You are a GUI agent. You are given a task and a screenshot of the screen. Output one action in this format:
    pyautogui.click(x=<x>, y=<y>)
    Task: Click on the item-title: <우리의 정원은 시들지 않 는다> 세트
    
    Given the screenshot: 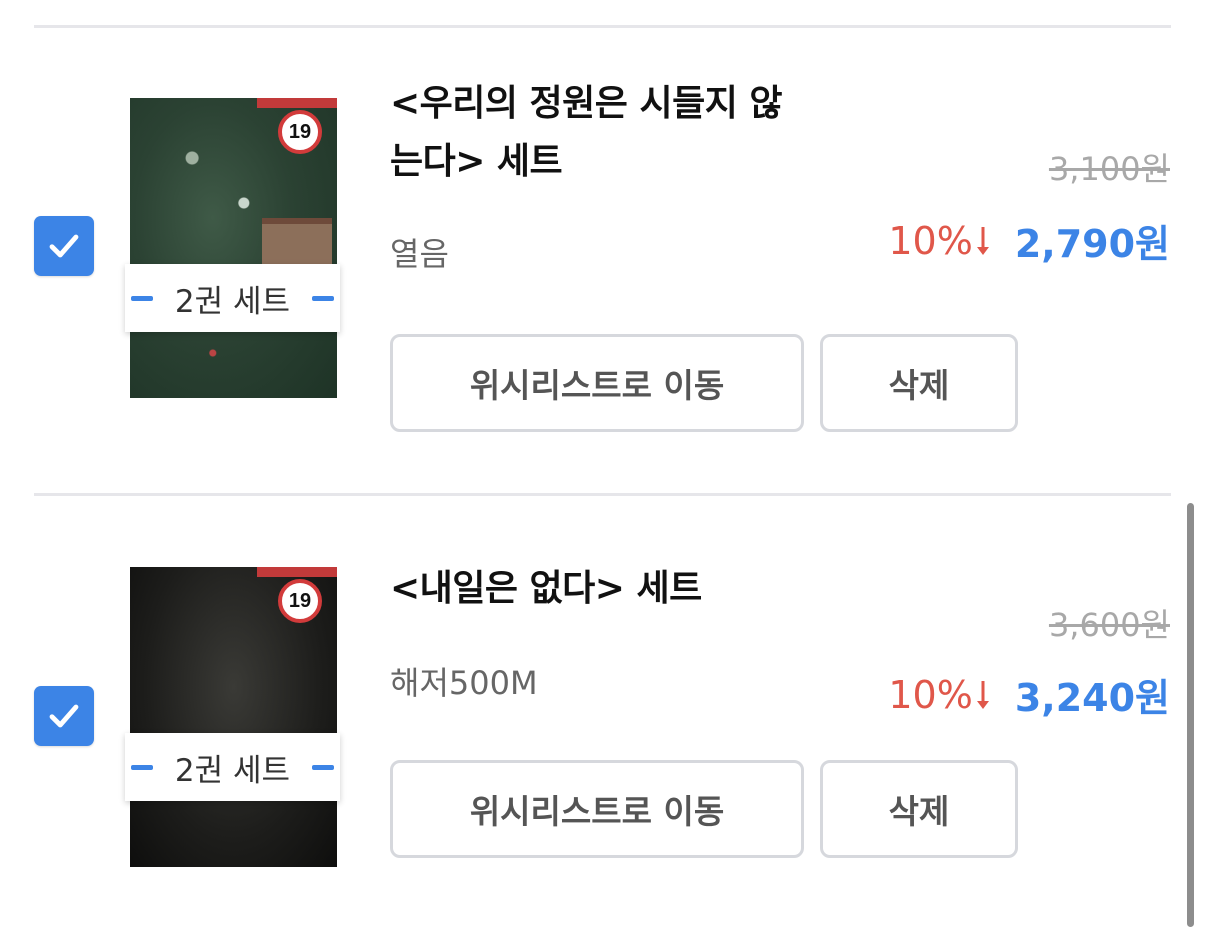 What is the action you would take?
    pyautogui.click(x=620, y=133)
    